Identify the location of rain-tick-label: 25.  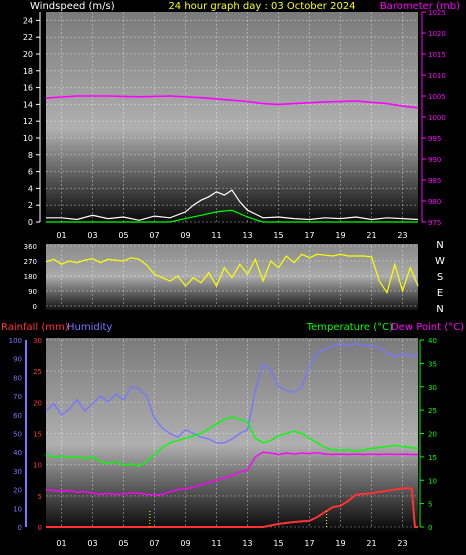
(37, 372).